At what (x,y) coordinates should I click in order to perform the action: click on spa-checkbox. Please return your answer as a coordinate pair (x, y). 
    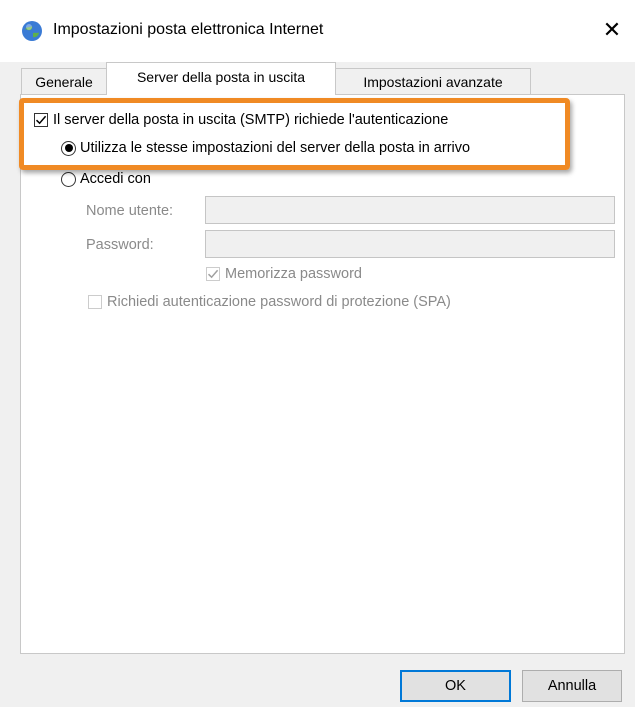
    Looking at the image, I should click on (95, 302).